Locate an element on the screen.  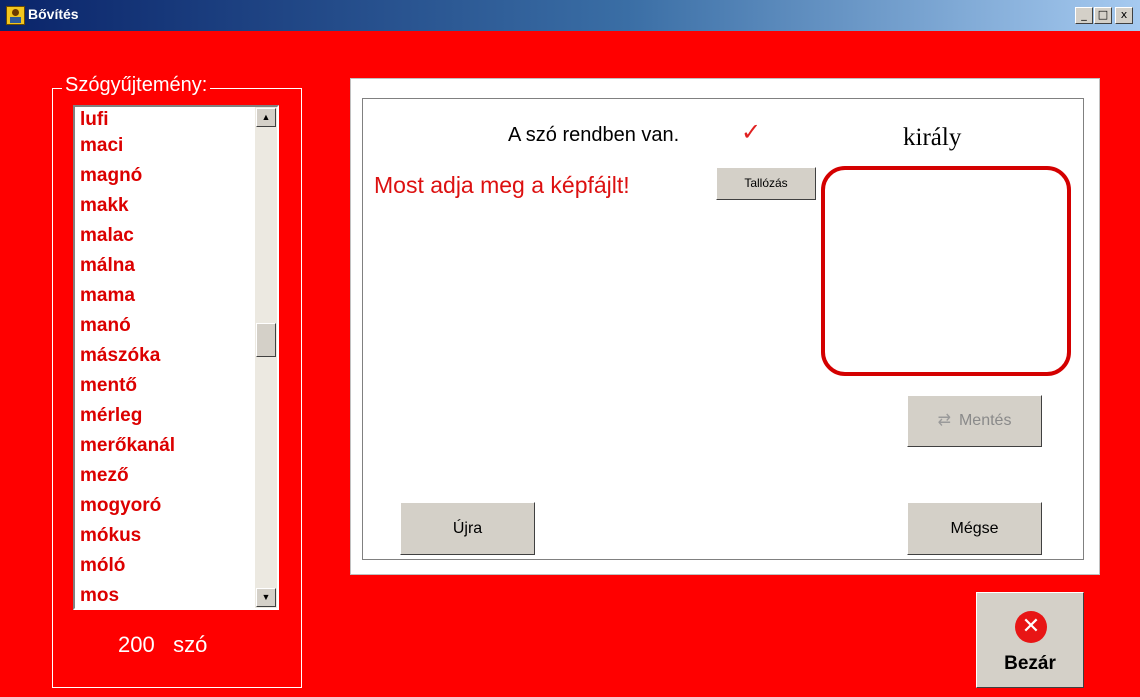
minimize-button: _ is located at coordinates (1084, 15).